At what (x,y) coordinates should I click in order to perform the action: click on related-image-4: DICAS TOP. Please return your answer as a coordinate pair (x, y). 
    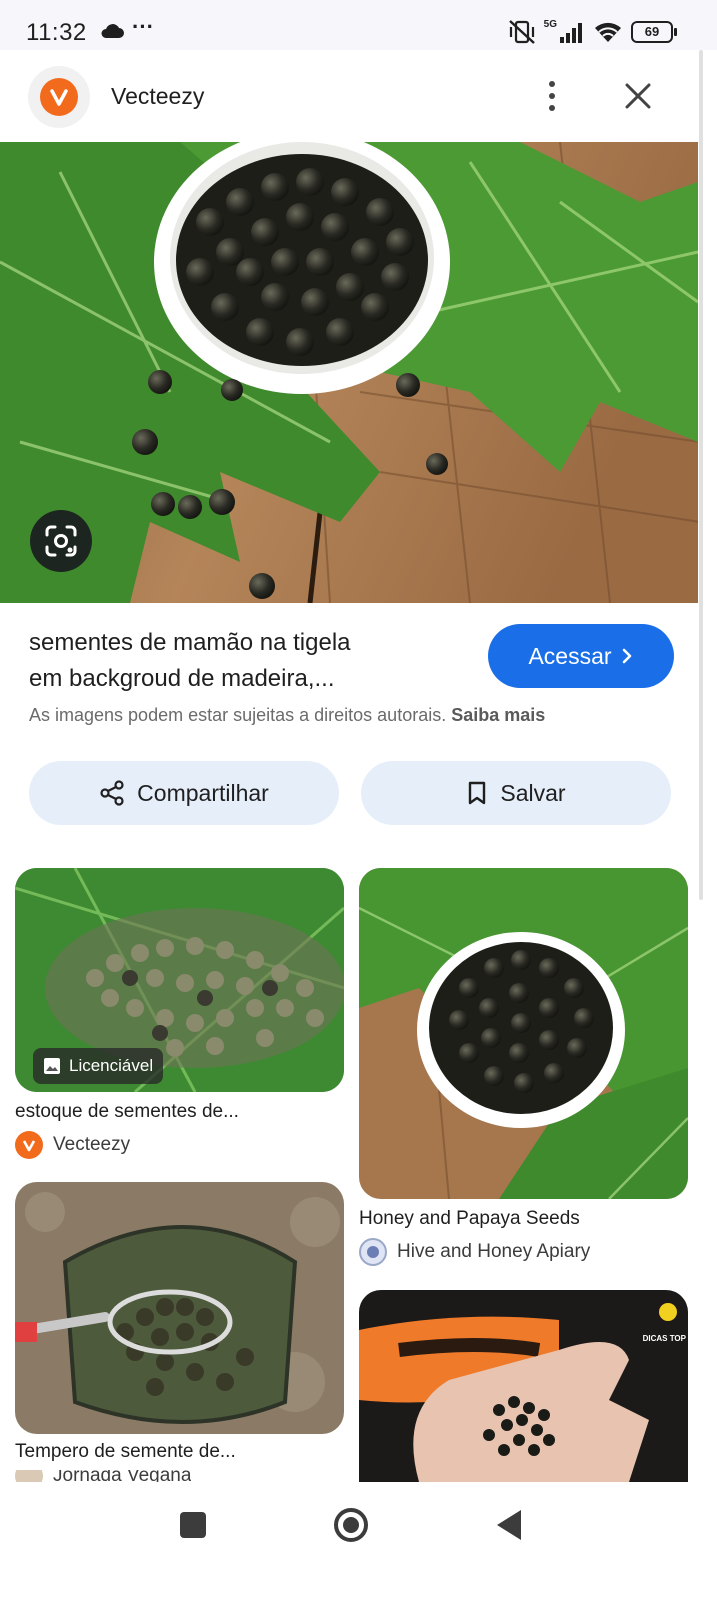
    Looking at the image, I should click on (523, 1386).